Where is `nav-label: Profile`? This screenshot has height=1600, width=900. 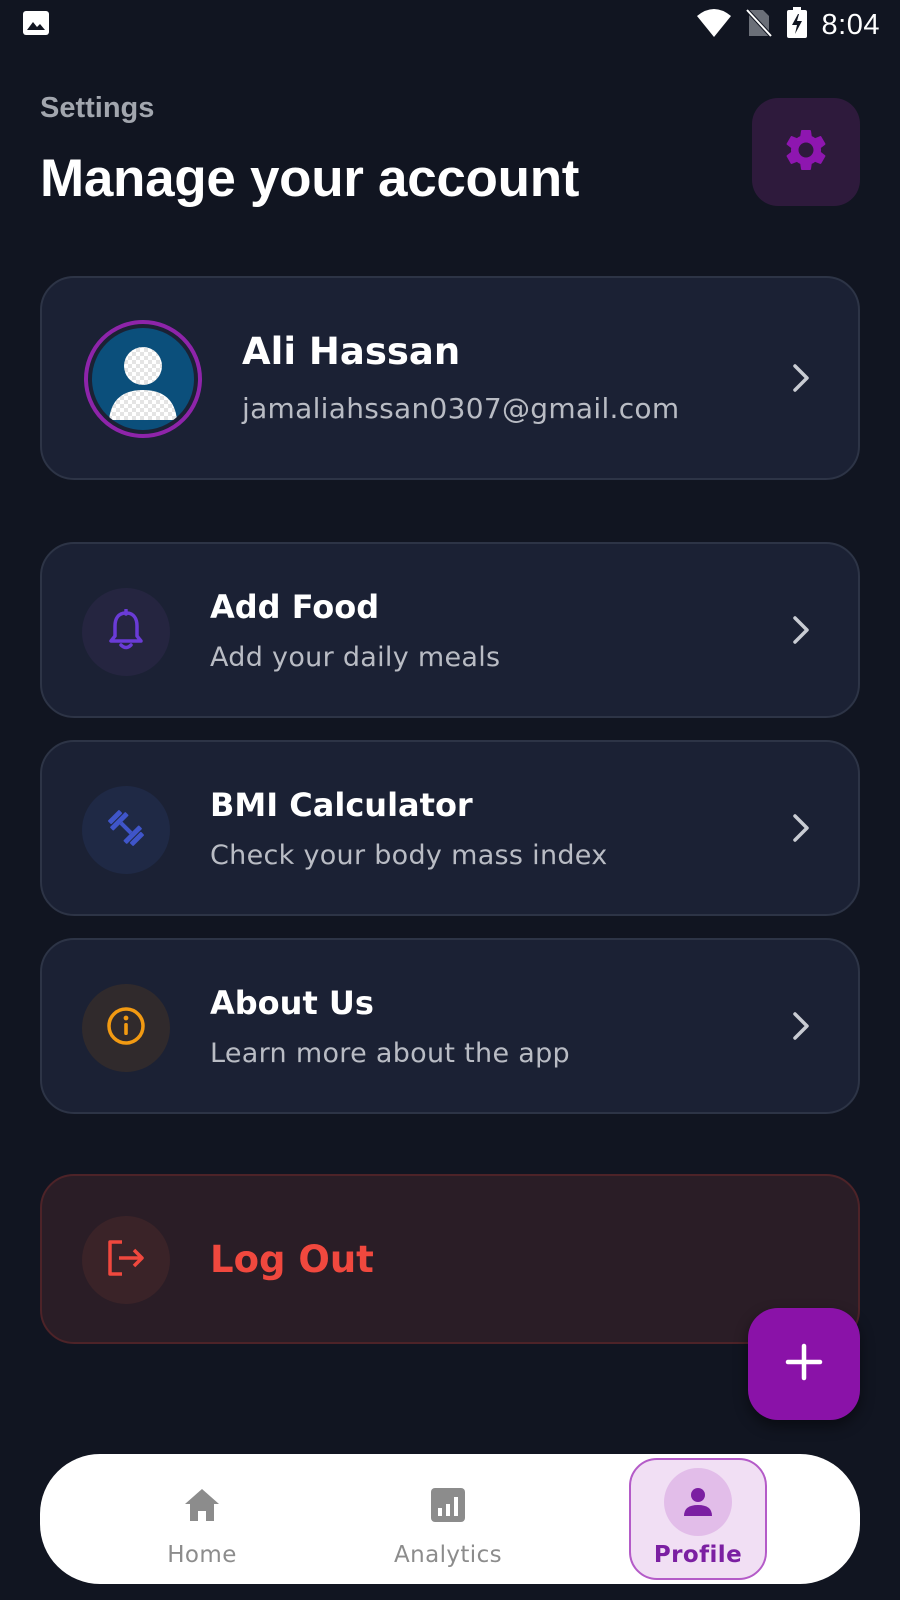
nav-label: Profile is located at coordinates (698, 1555).